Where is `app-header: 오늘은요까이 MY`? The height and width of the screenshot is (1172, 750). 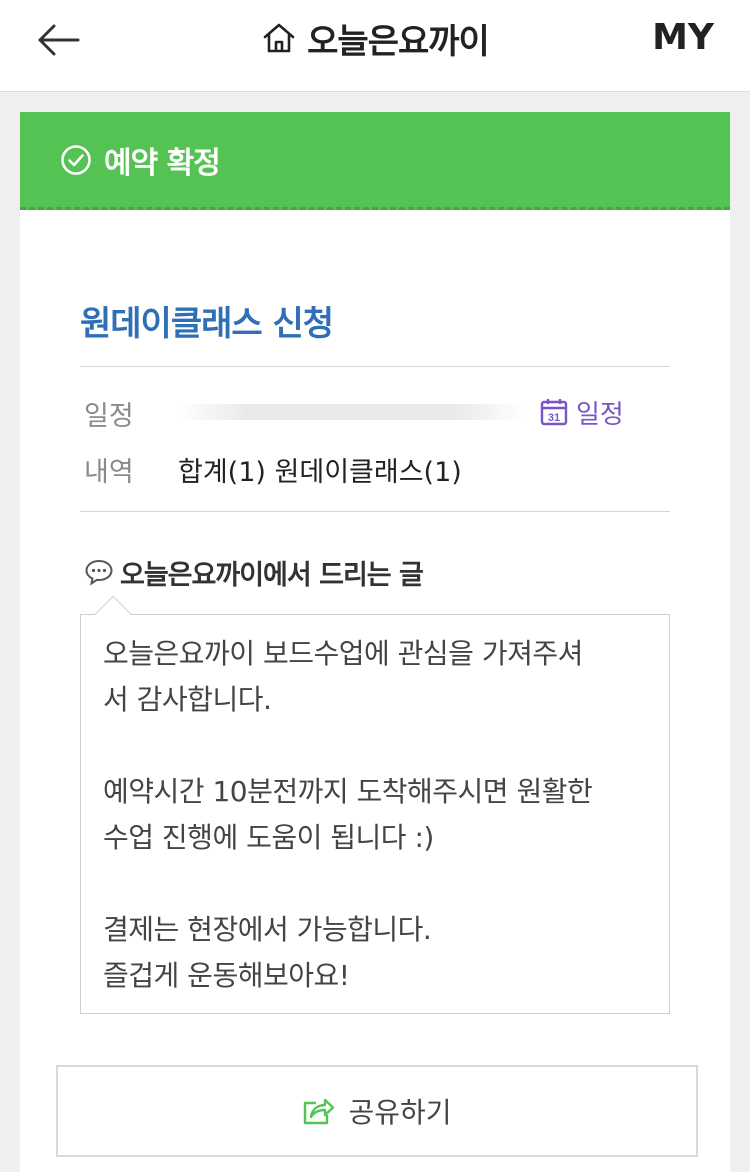 app-header: 오늘은요까이 MY is located at coordinates (375, 46).